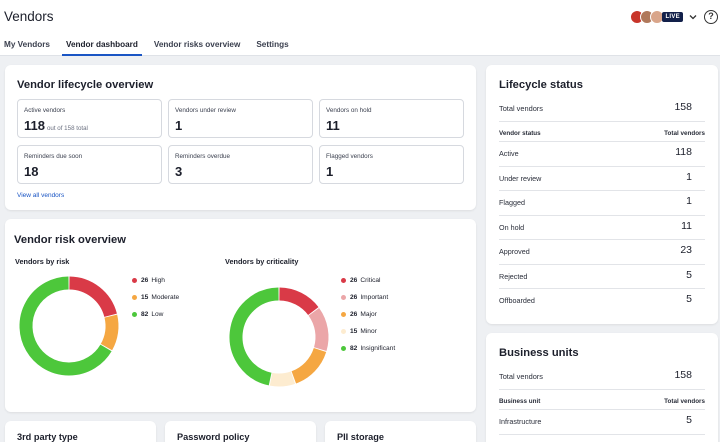 The image size is (720, 442). What do you see at coordinates (512, 202) in the screenshot?
I see `row-label: Flagged` at bounding box center [512, 202].